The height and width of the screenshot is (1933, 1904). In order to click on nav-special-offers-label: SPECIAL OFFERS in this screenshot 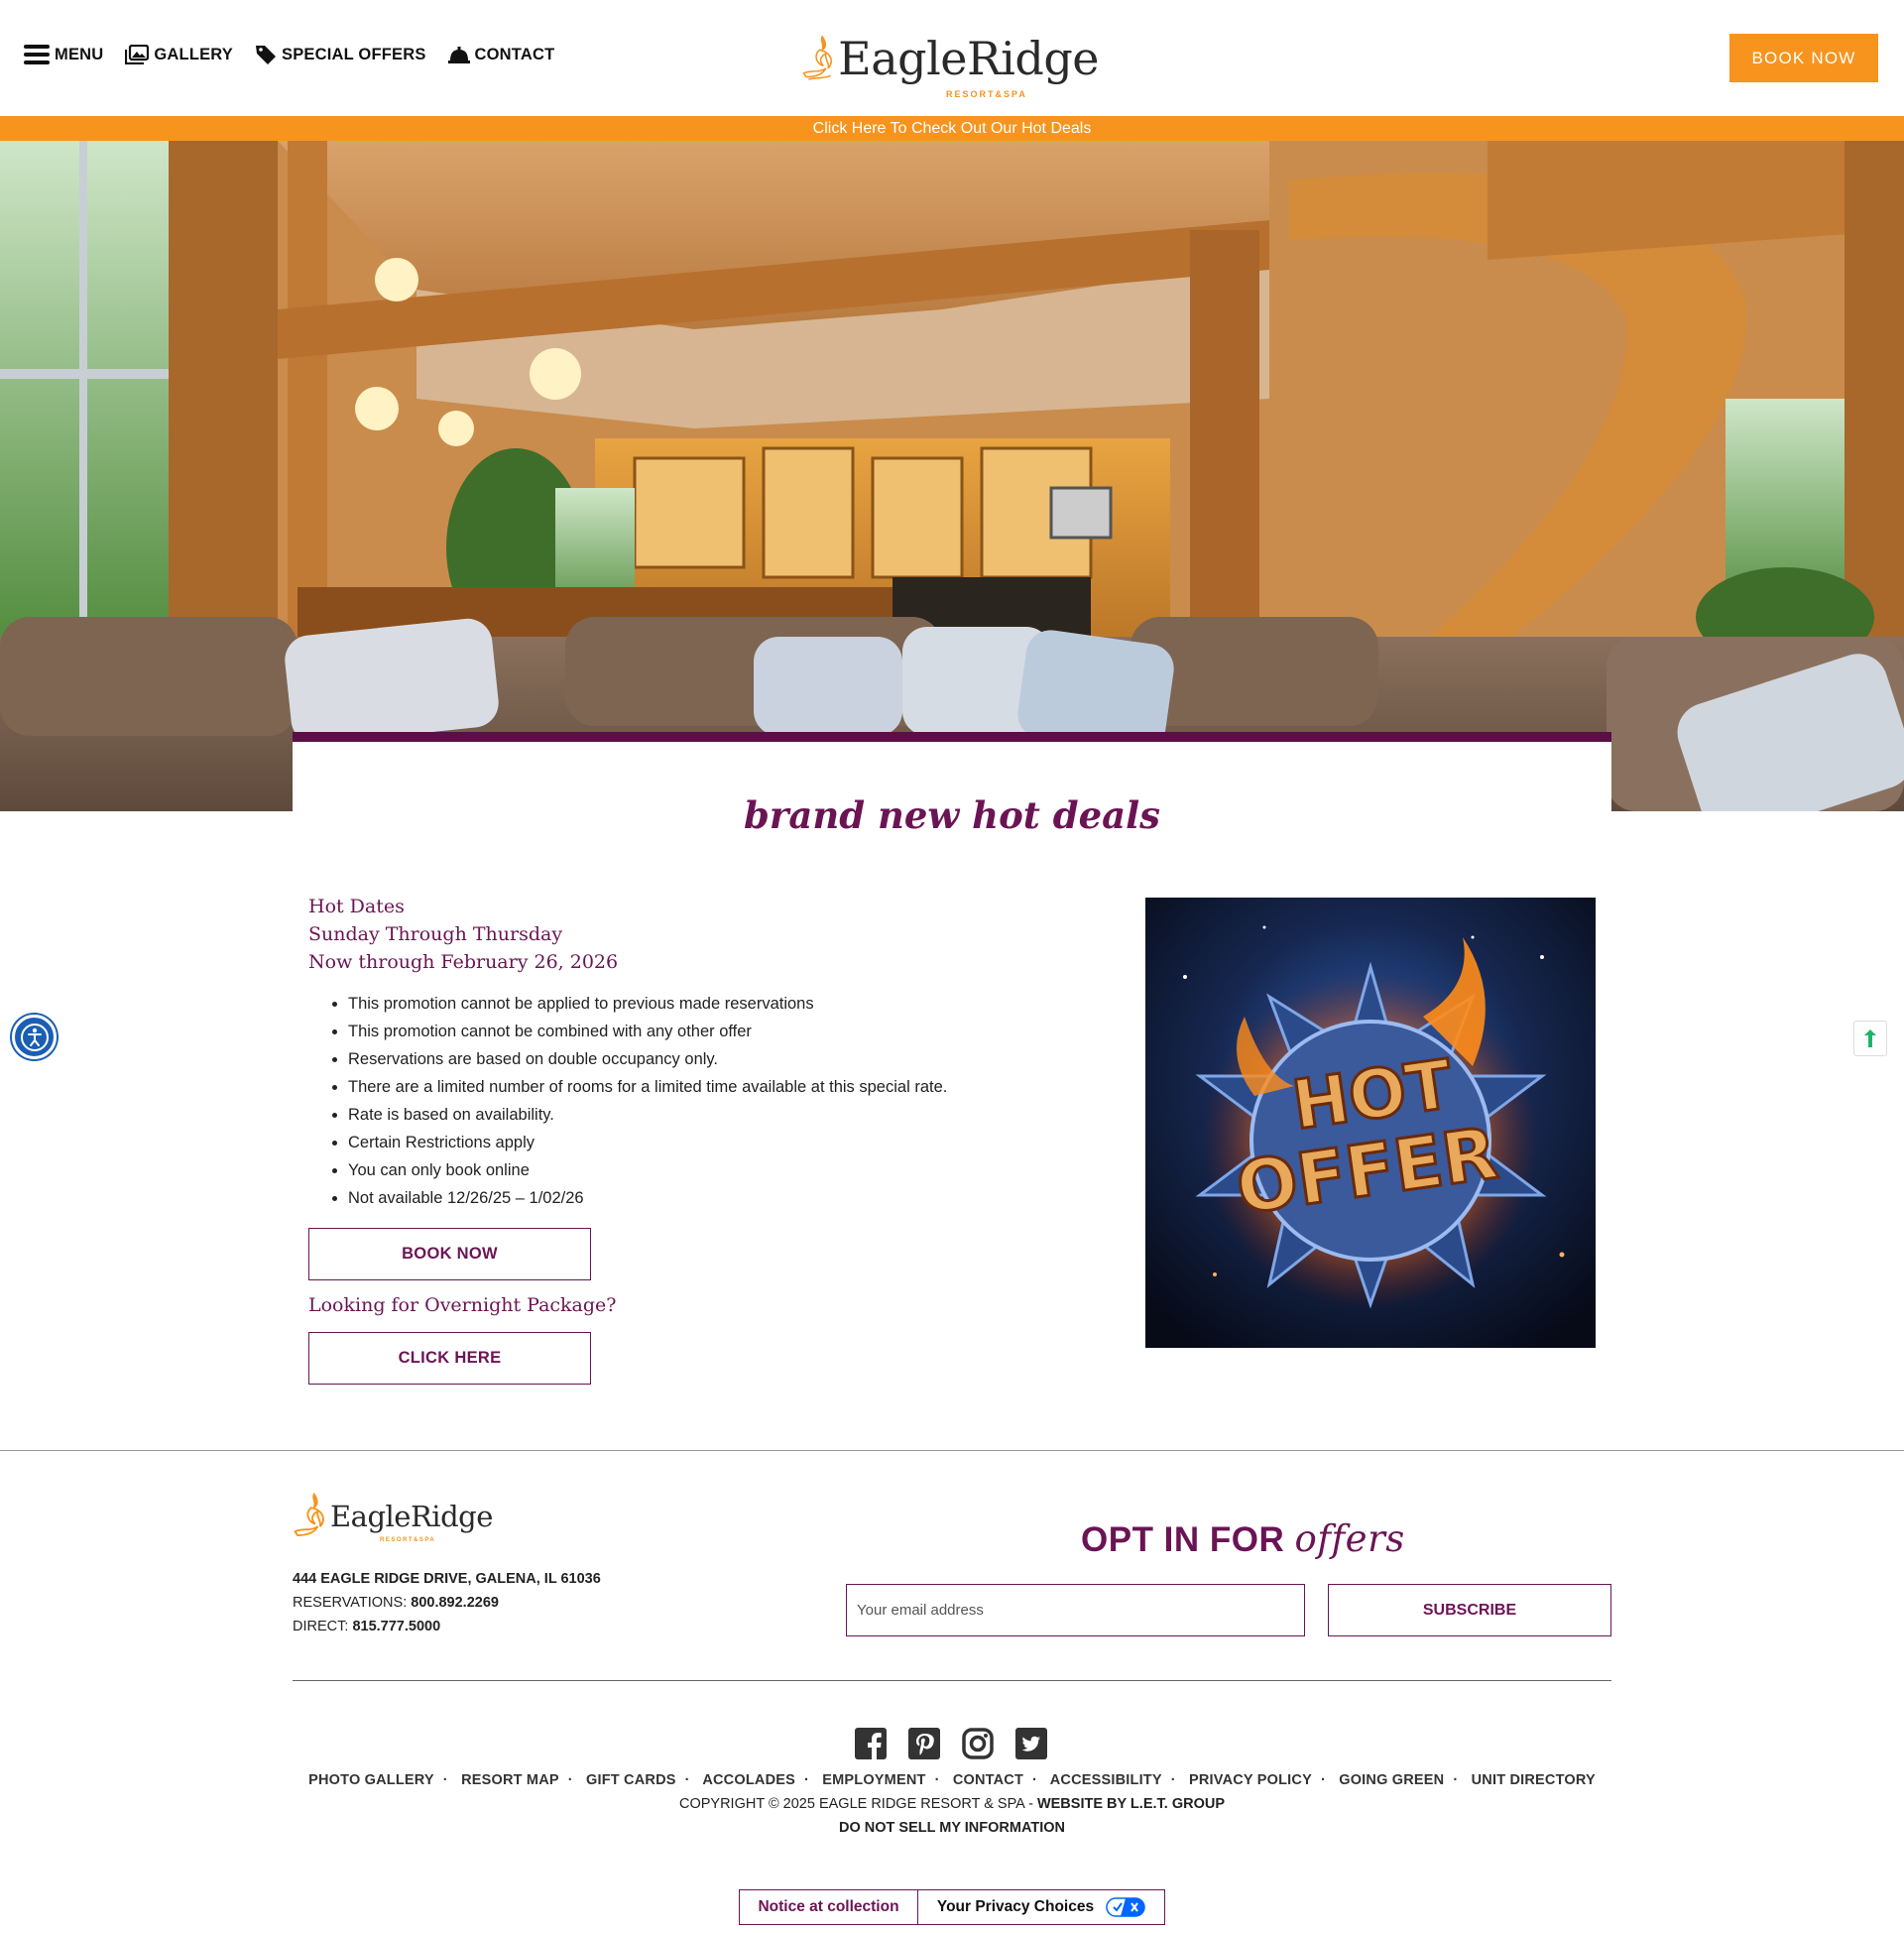, I will do `click(354, 54)`.